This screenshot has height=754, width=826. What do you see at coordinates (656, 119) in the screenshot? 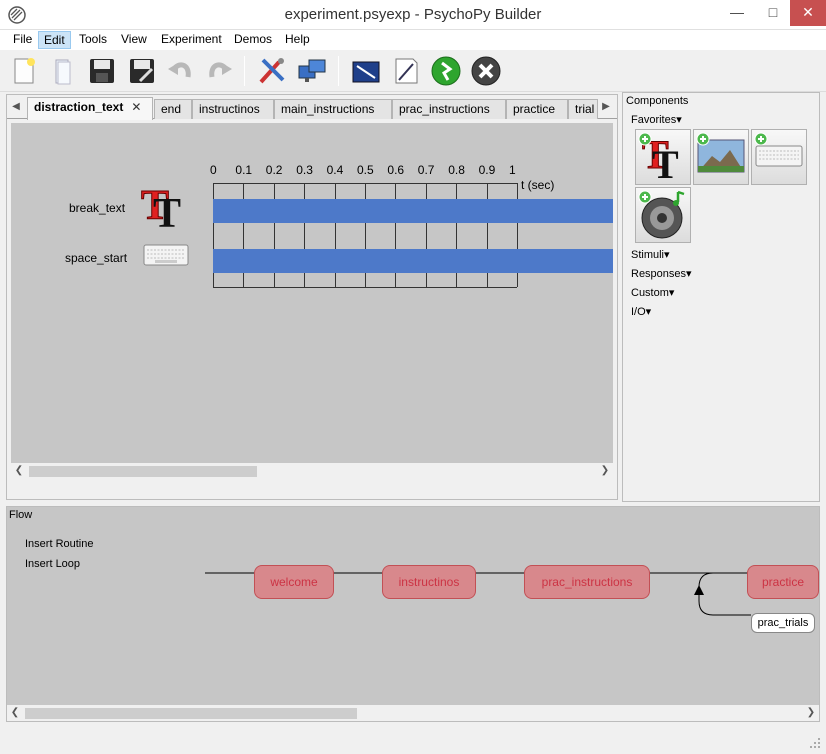
I see `favorites-category: Favorites▾` at bounding box center [656, 119].